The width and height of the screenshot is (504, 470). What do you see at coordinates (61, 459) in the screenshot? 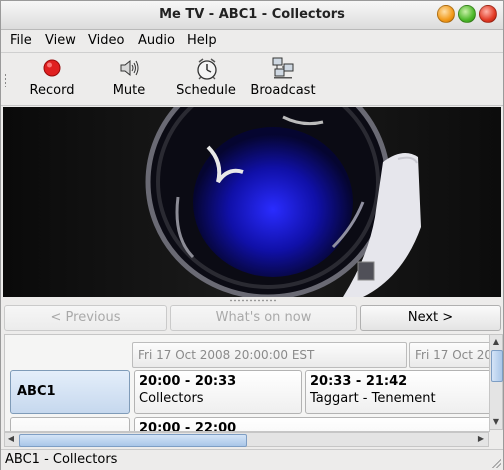
I see `status-text: ABC1 - Collectors` at bounding box center [61, 459].